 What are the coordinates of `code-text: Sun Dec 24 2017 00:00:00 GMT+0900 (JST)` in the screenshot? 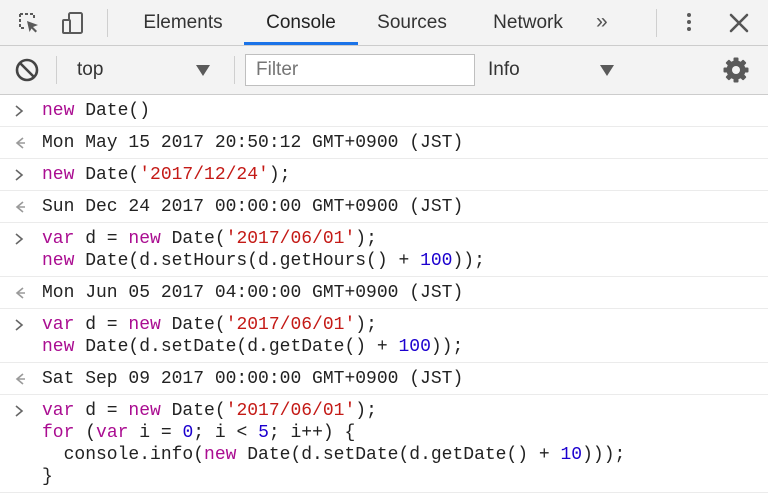 It's located at (253, 207).